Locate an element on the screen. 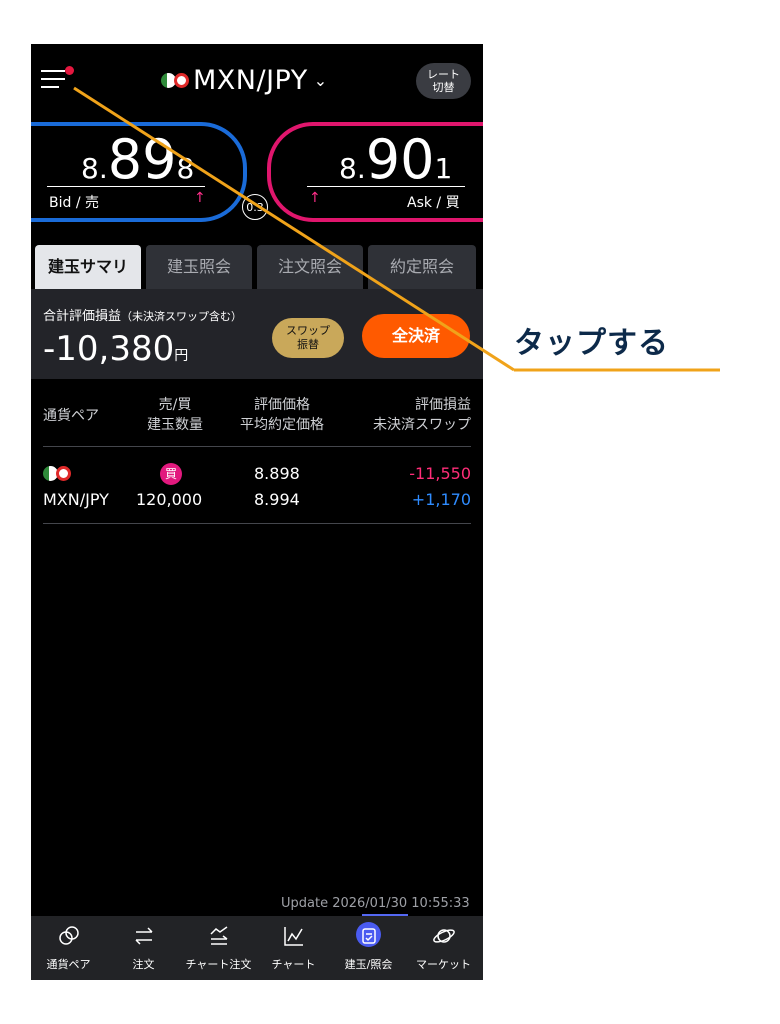 This screenshot has width=780, height=1024. tab-position-inquiry: 建玉照会 is located at coordinates (199, 267).